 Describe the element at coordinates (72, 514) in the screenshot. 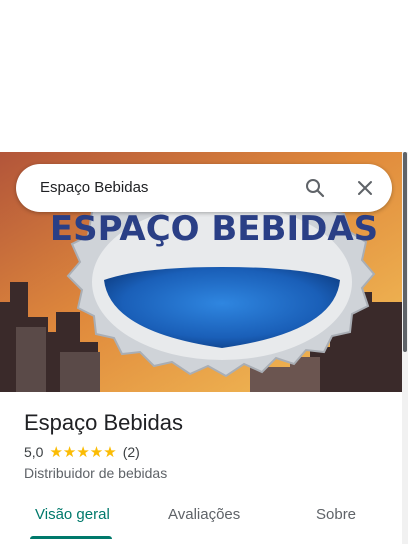

I see `tab-overview: Visão geral` at that location.